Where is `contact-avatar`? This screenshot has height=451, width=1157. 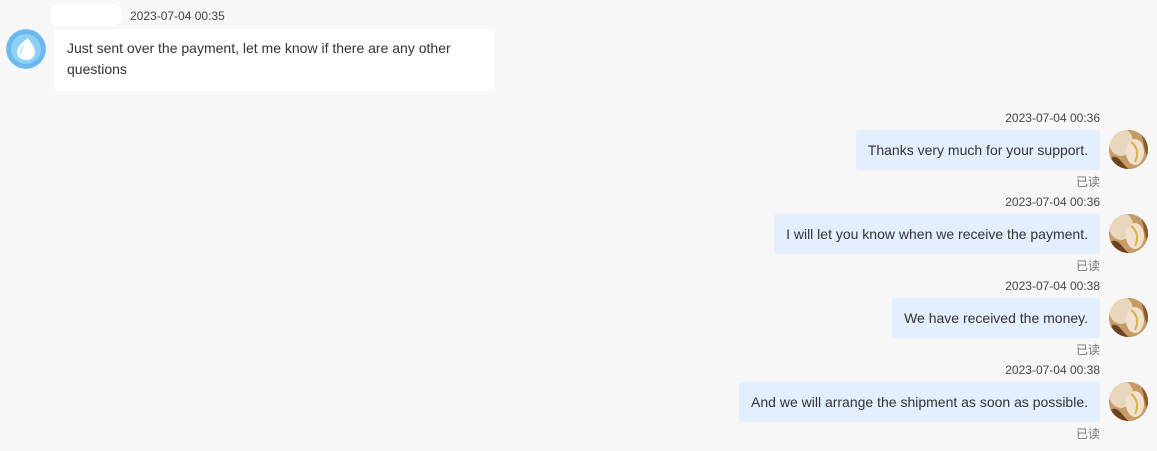 contact-avatar is located at coordinates (26, 49).